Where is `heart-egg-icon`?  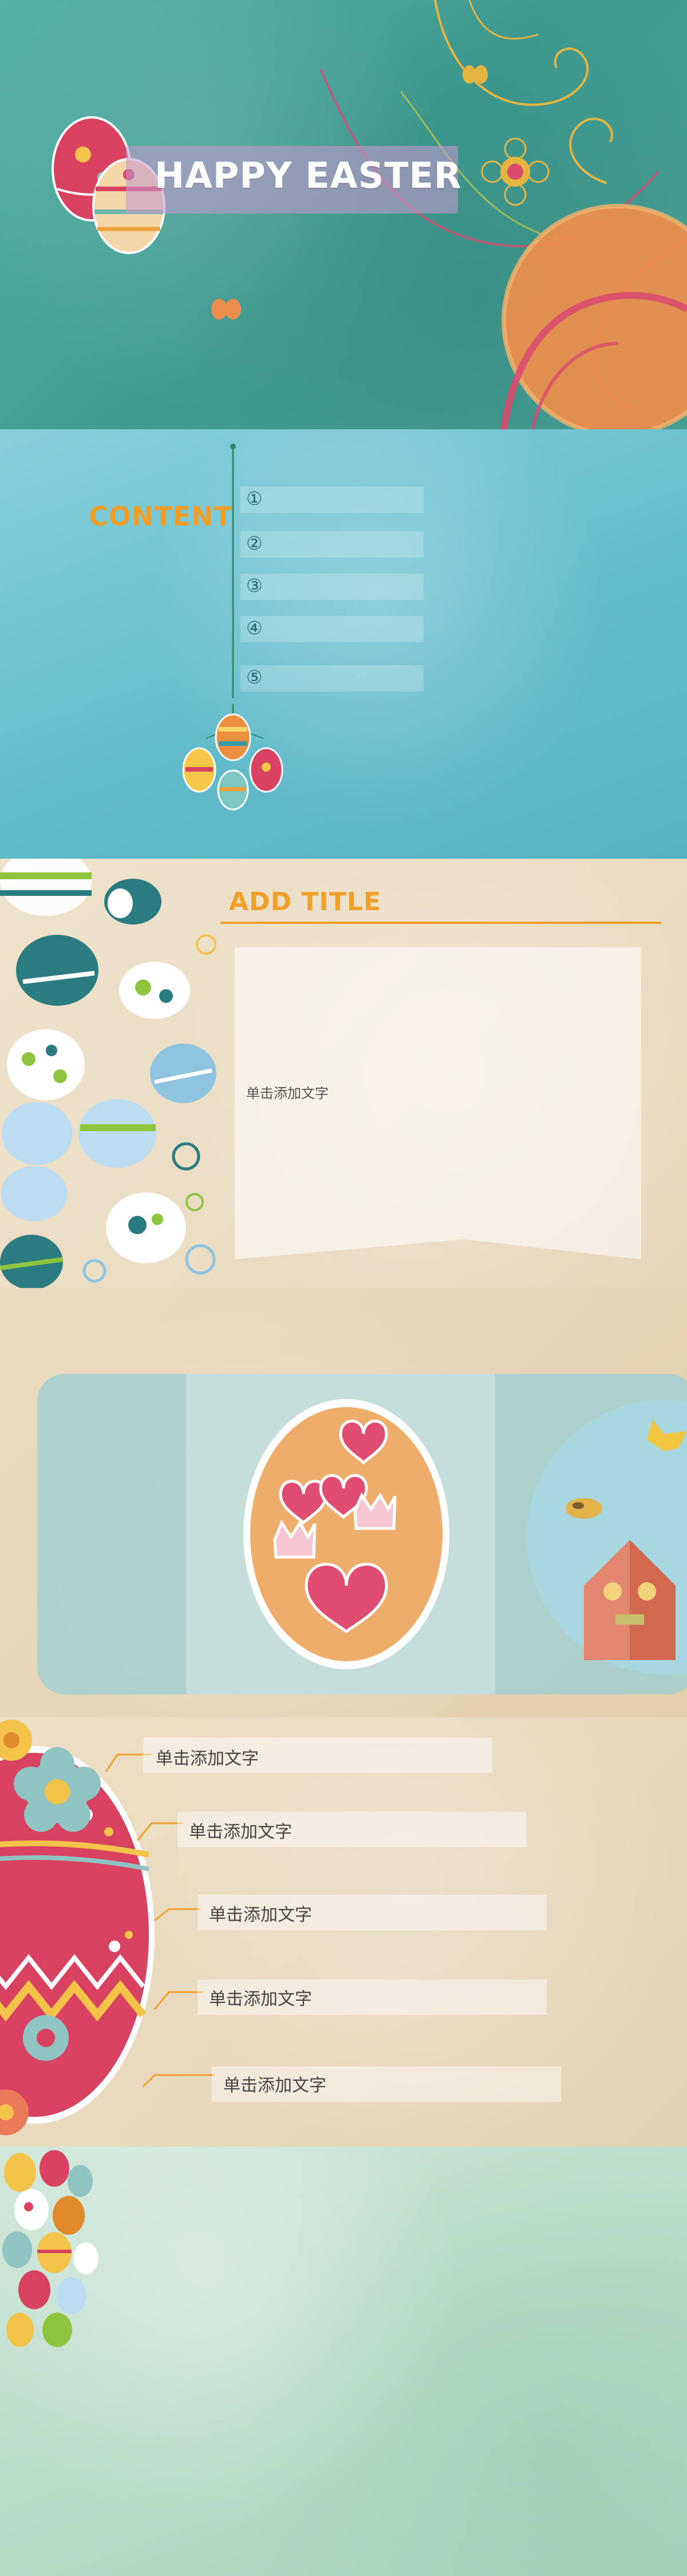 heart-egg-icon is located at coordinates (346, 1534).